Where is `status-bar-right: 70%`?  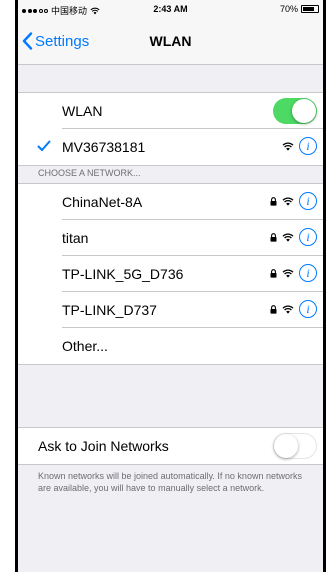
status-bar-right: 70% is located at coordinates (299, 9).